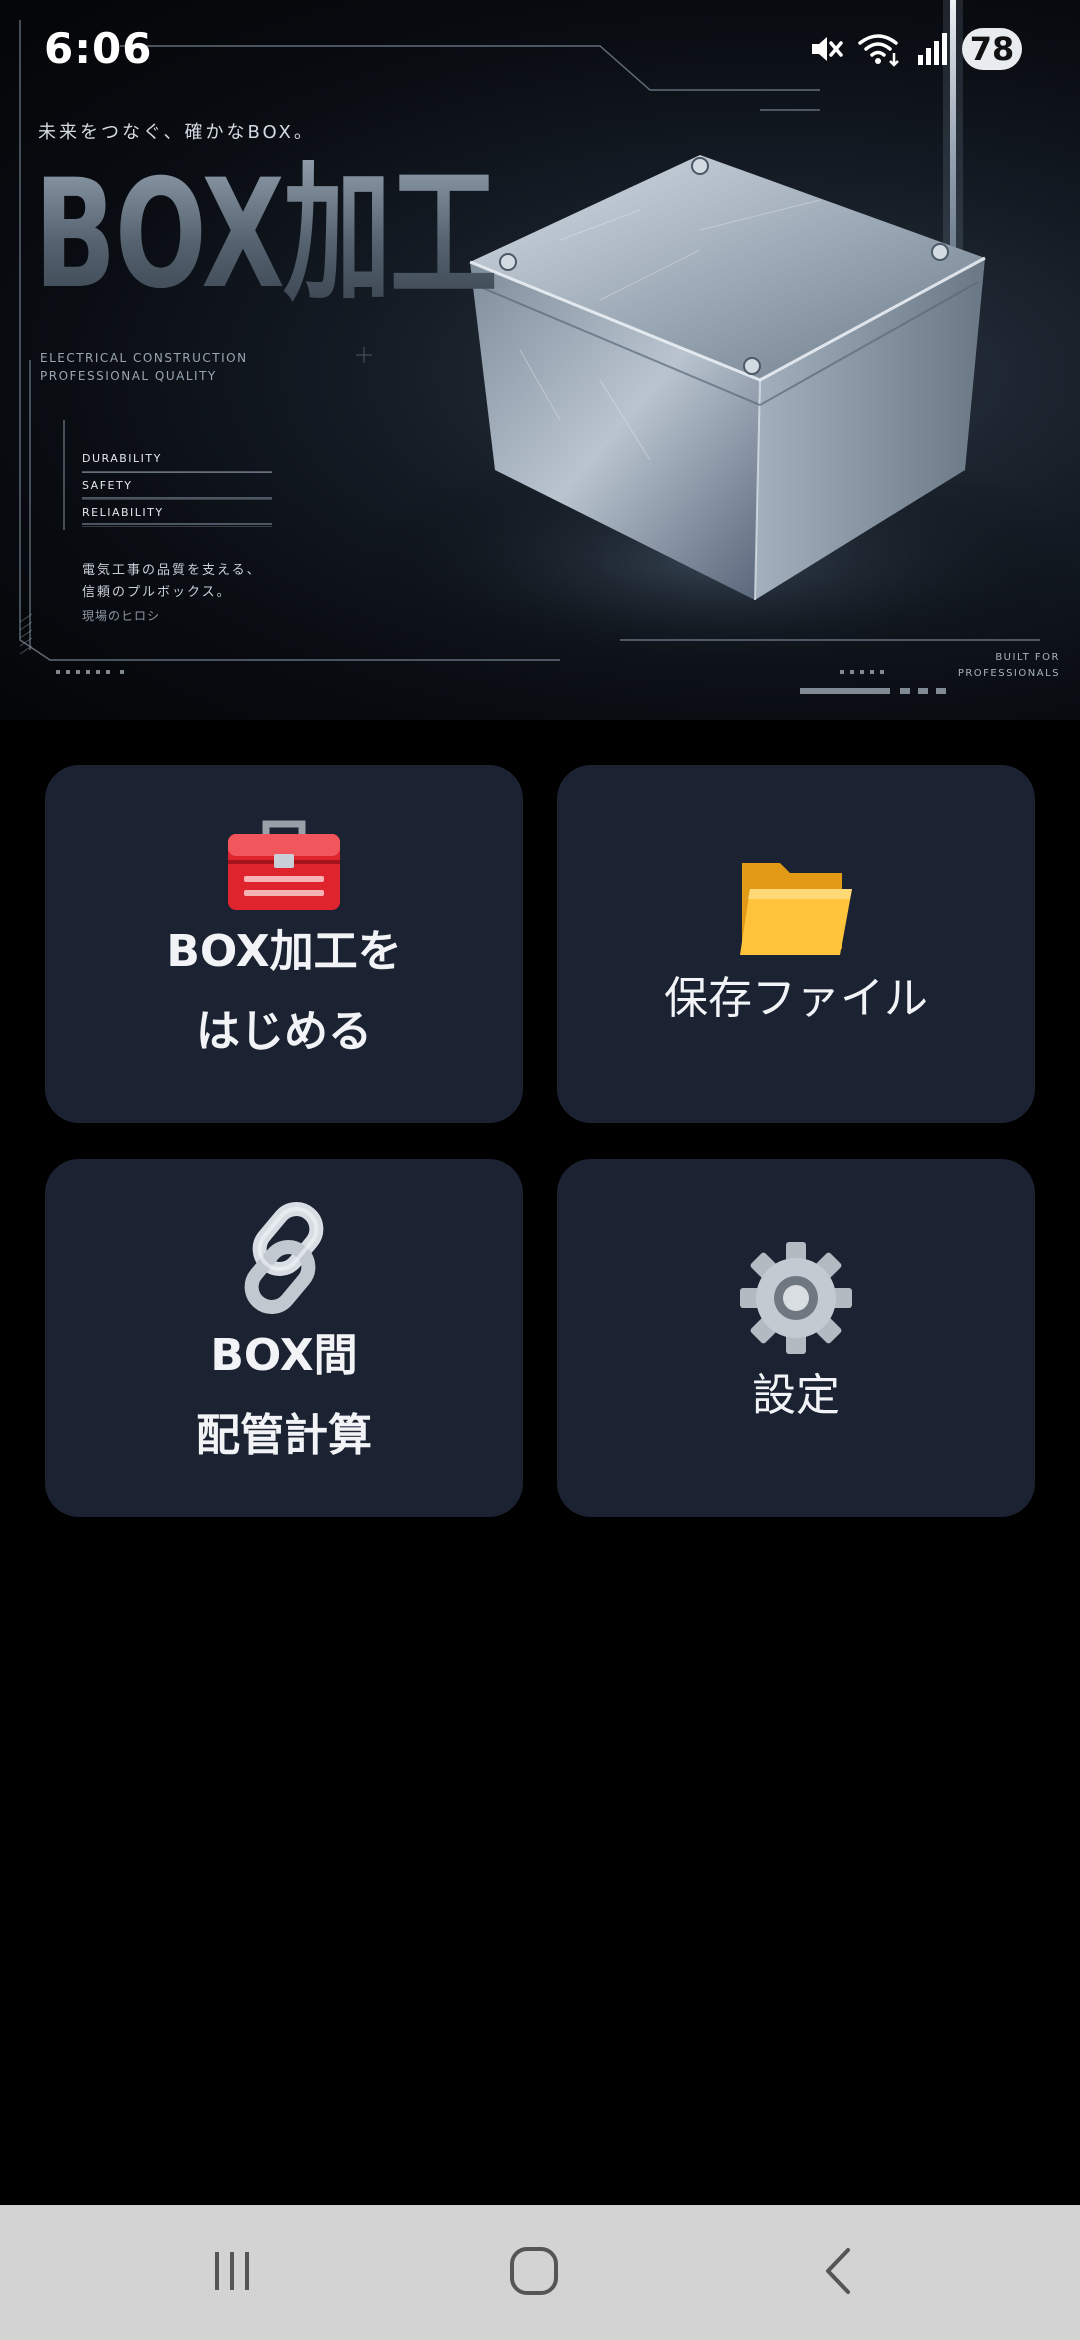  I want to click on hero-built-for: BUILT FOR PROFESSIONALS, so click(1009, 666).